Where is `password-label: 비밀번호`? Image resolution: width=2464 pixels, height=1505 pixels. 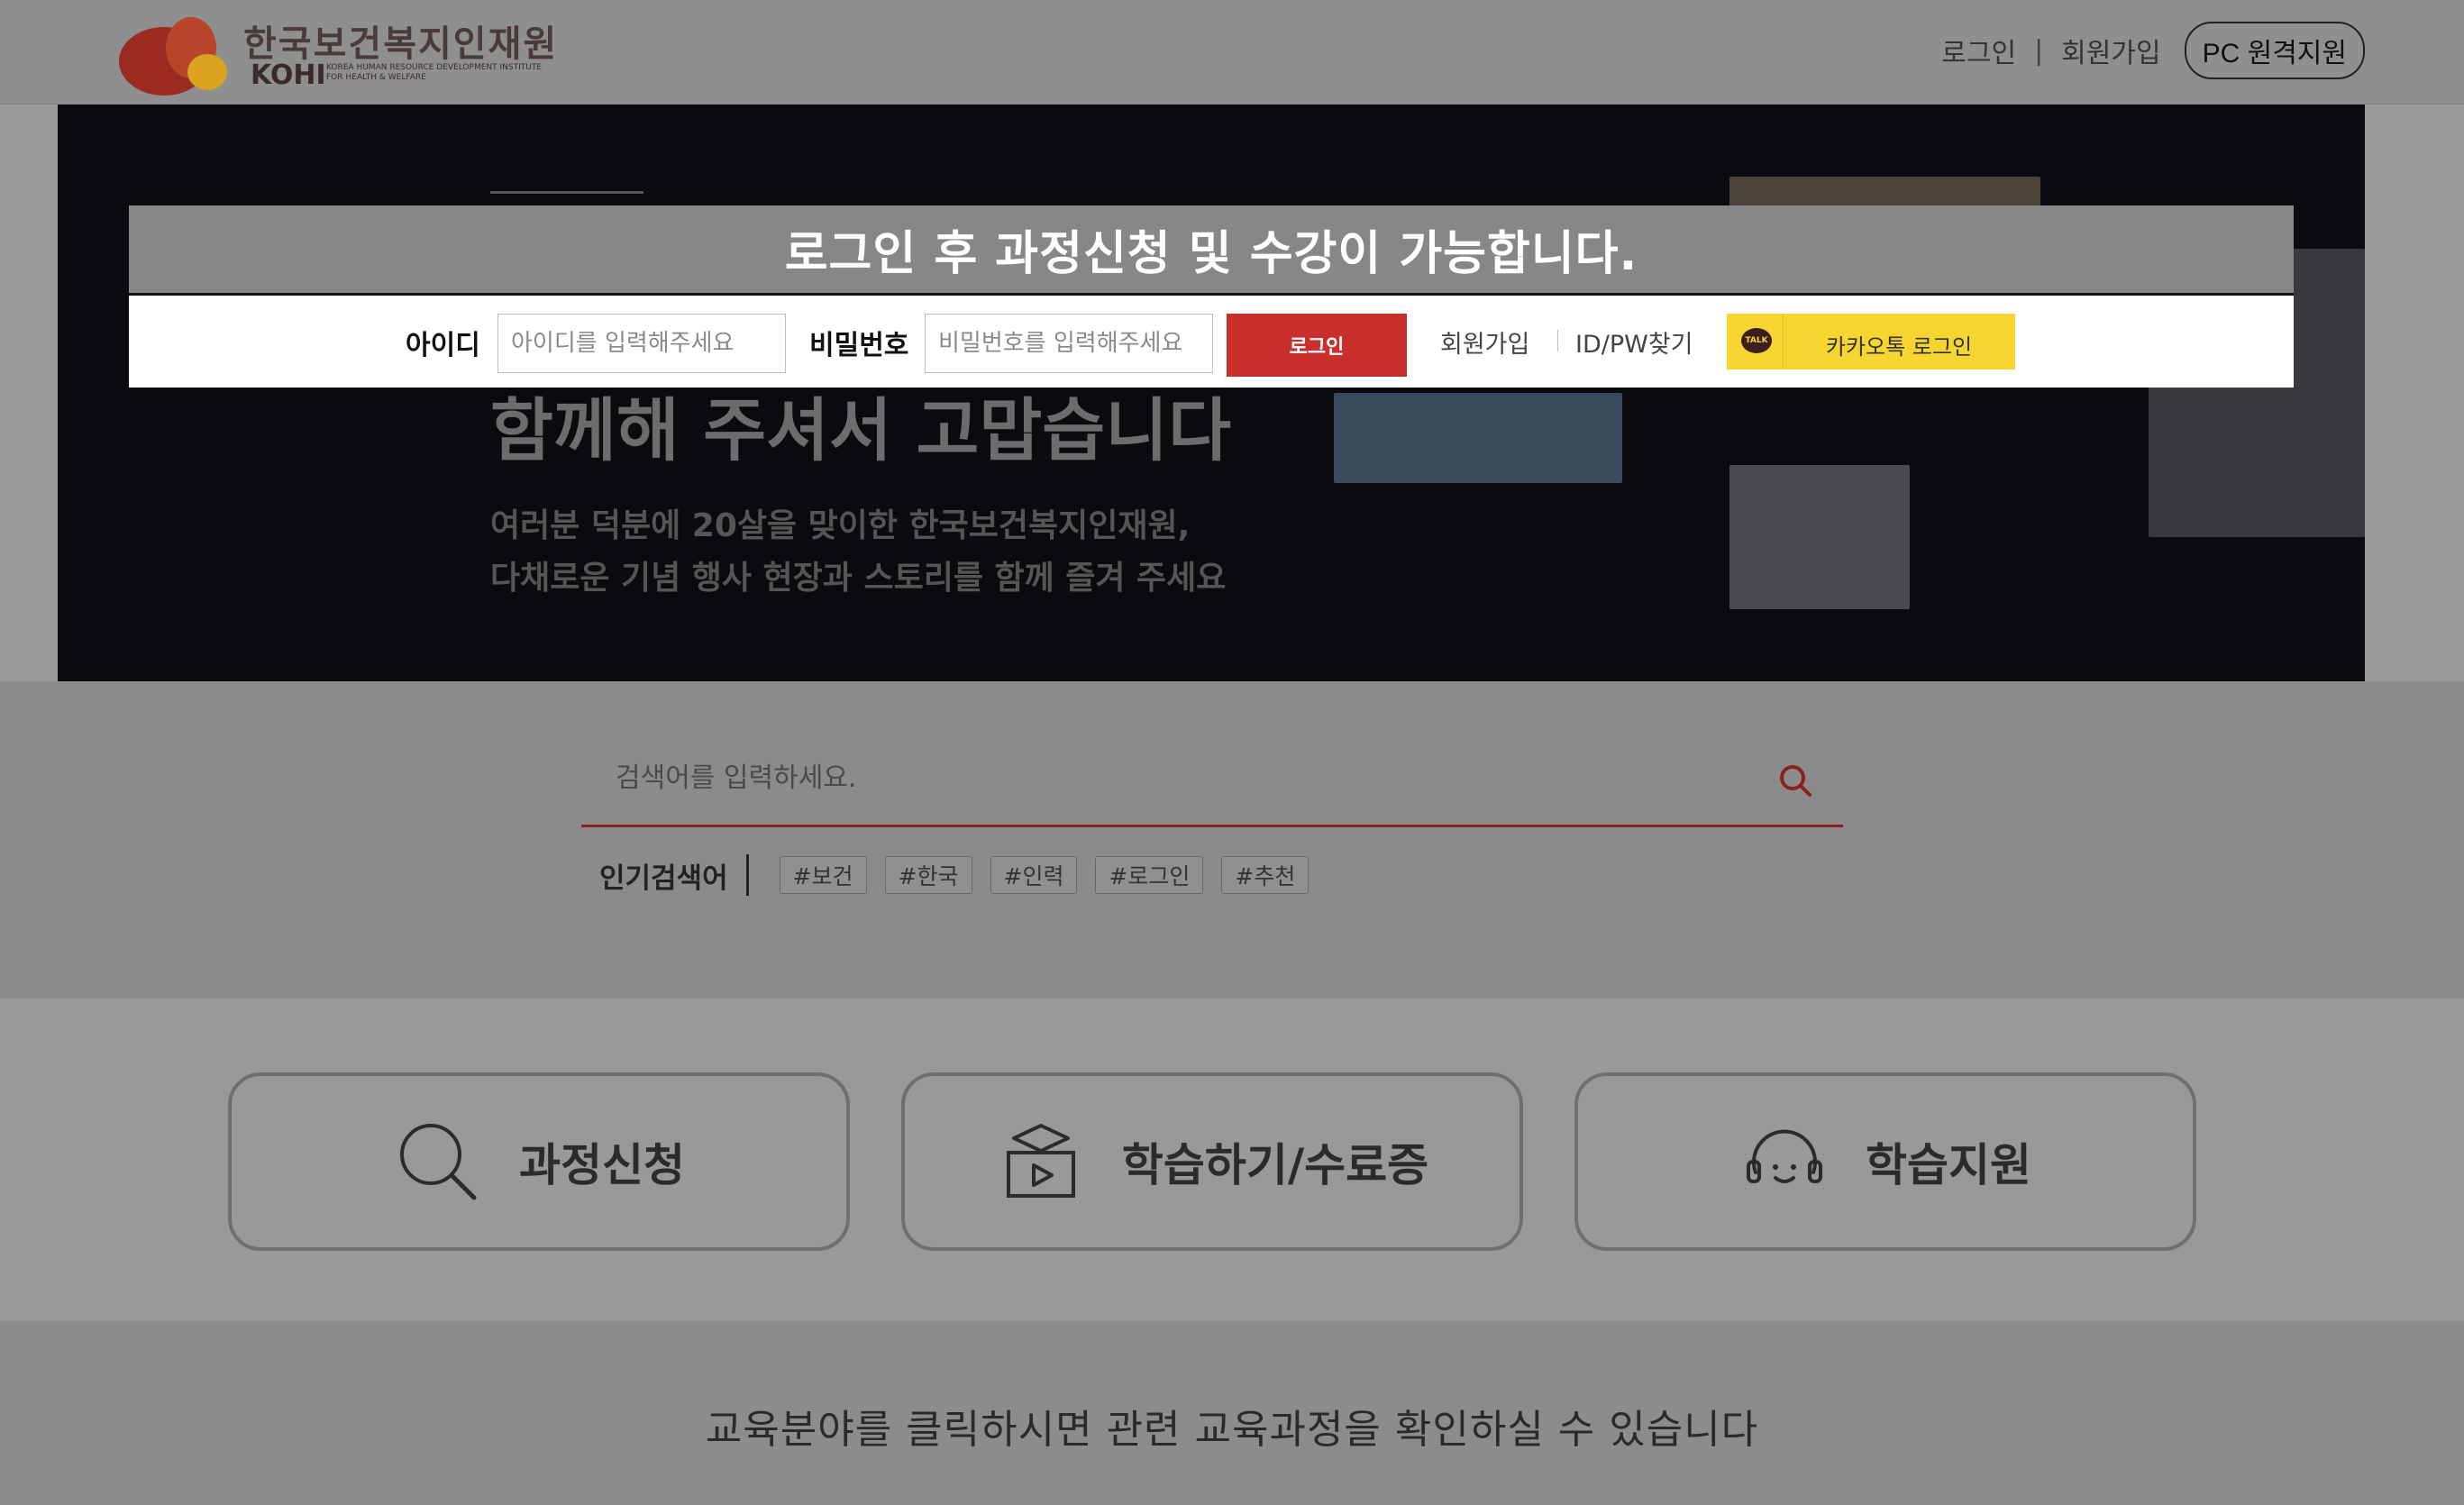
password-label: 비밀번호 is located at coordinates (859, 345).